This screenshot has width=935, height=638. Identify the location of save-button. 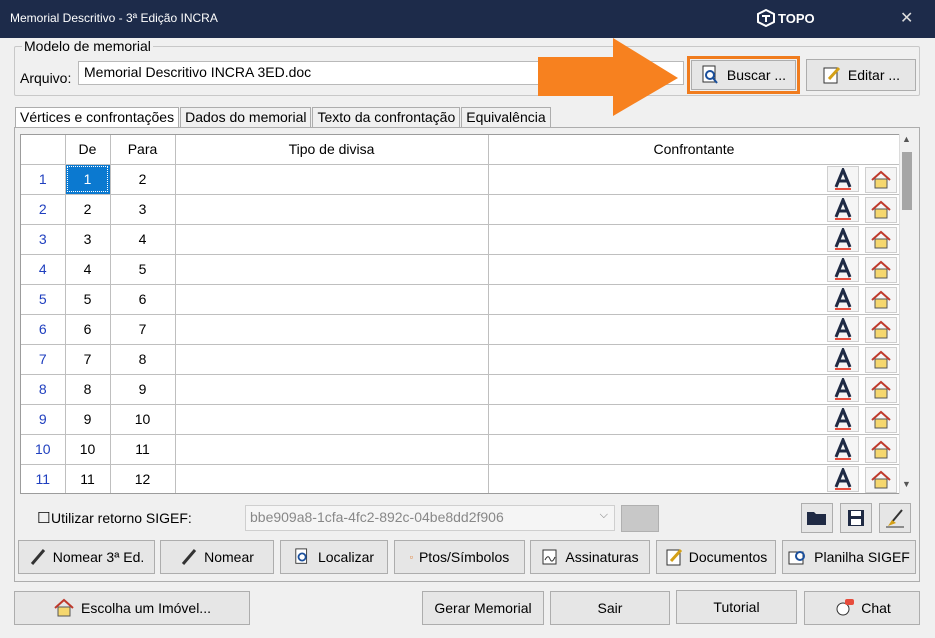
(856, 518).